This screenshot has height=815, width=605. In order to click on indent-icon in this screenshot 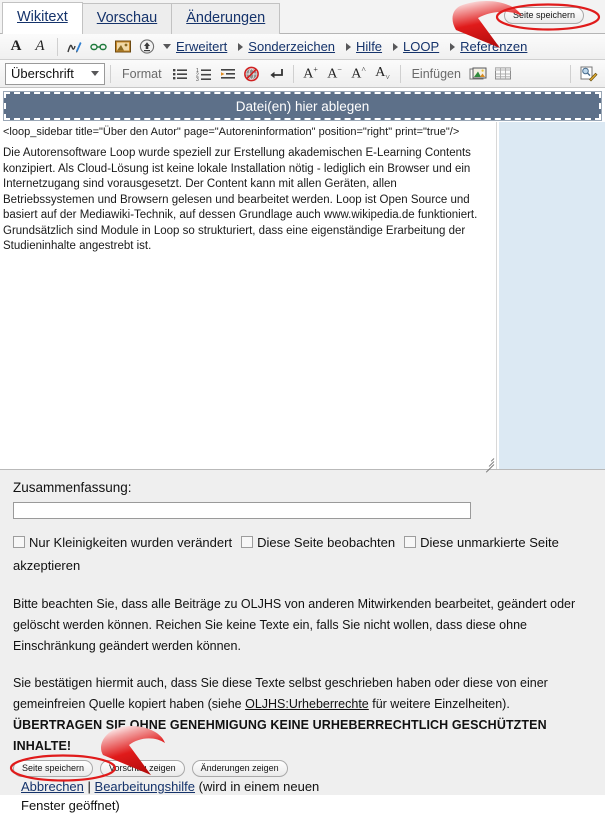, I will do `click(227, 73)`.